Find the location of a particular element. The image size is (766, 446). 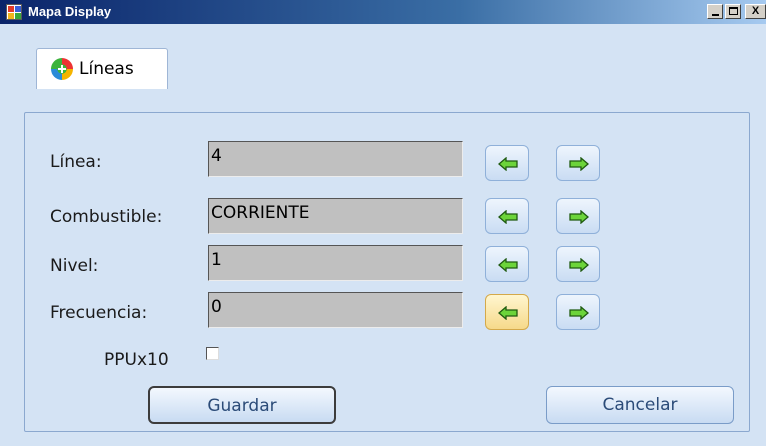

combustible-next-button is located at coordinates (578, 216).